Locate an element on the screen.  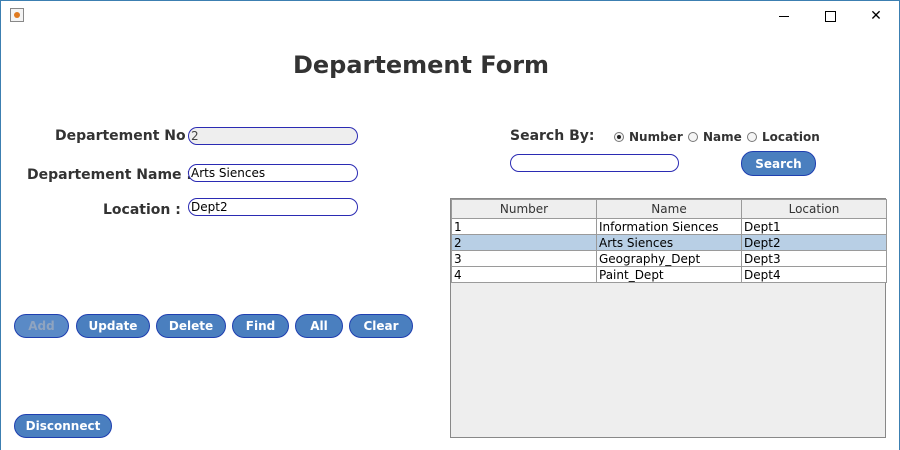
minimize-button is located at coordinates (784, 16).